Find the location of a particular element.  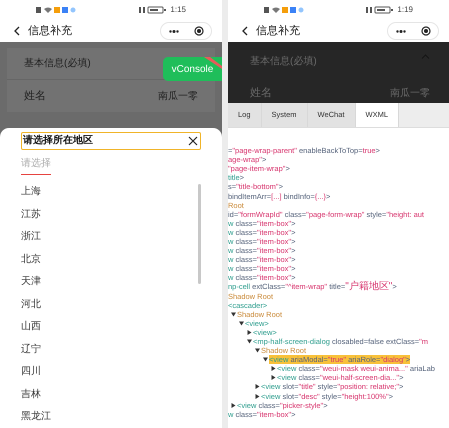

region-option: 天津 is located at coordinates (109, 281).